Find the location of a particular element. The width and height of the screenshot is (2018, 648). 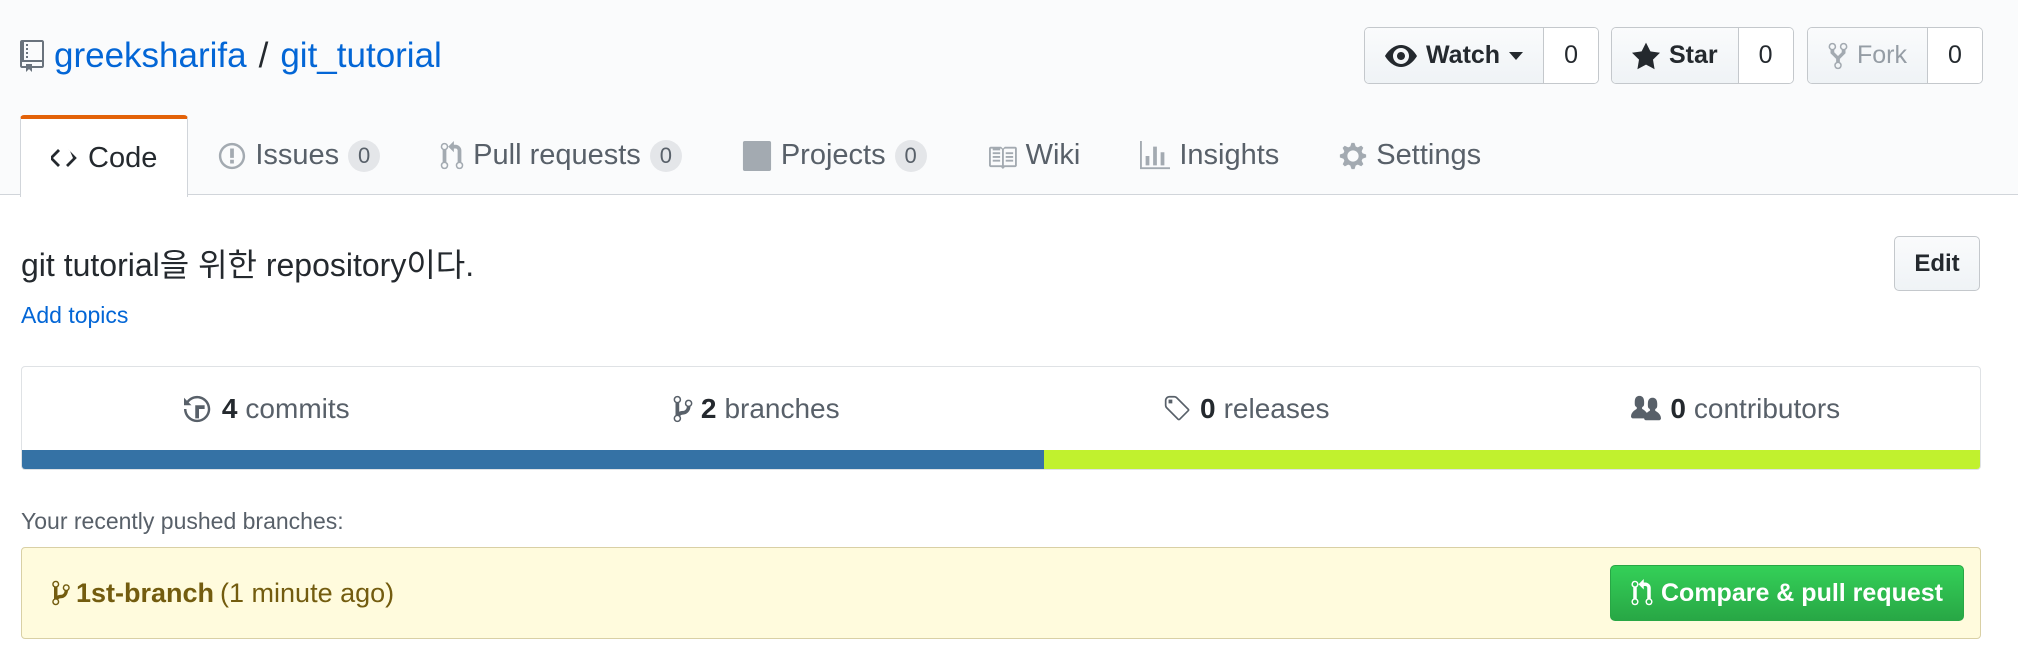

code-icon is located at coordinates (65, 158).